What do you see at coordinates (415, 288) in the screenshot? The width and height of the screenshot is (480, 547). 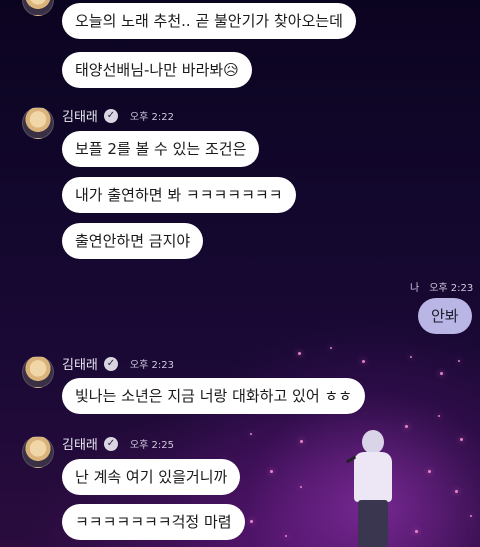 I see `my-label: 나` at bounding box center [415, 288].